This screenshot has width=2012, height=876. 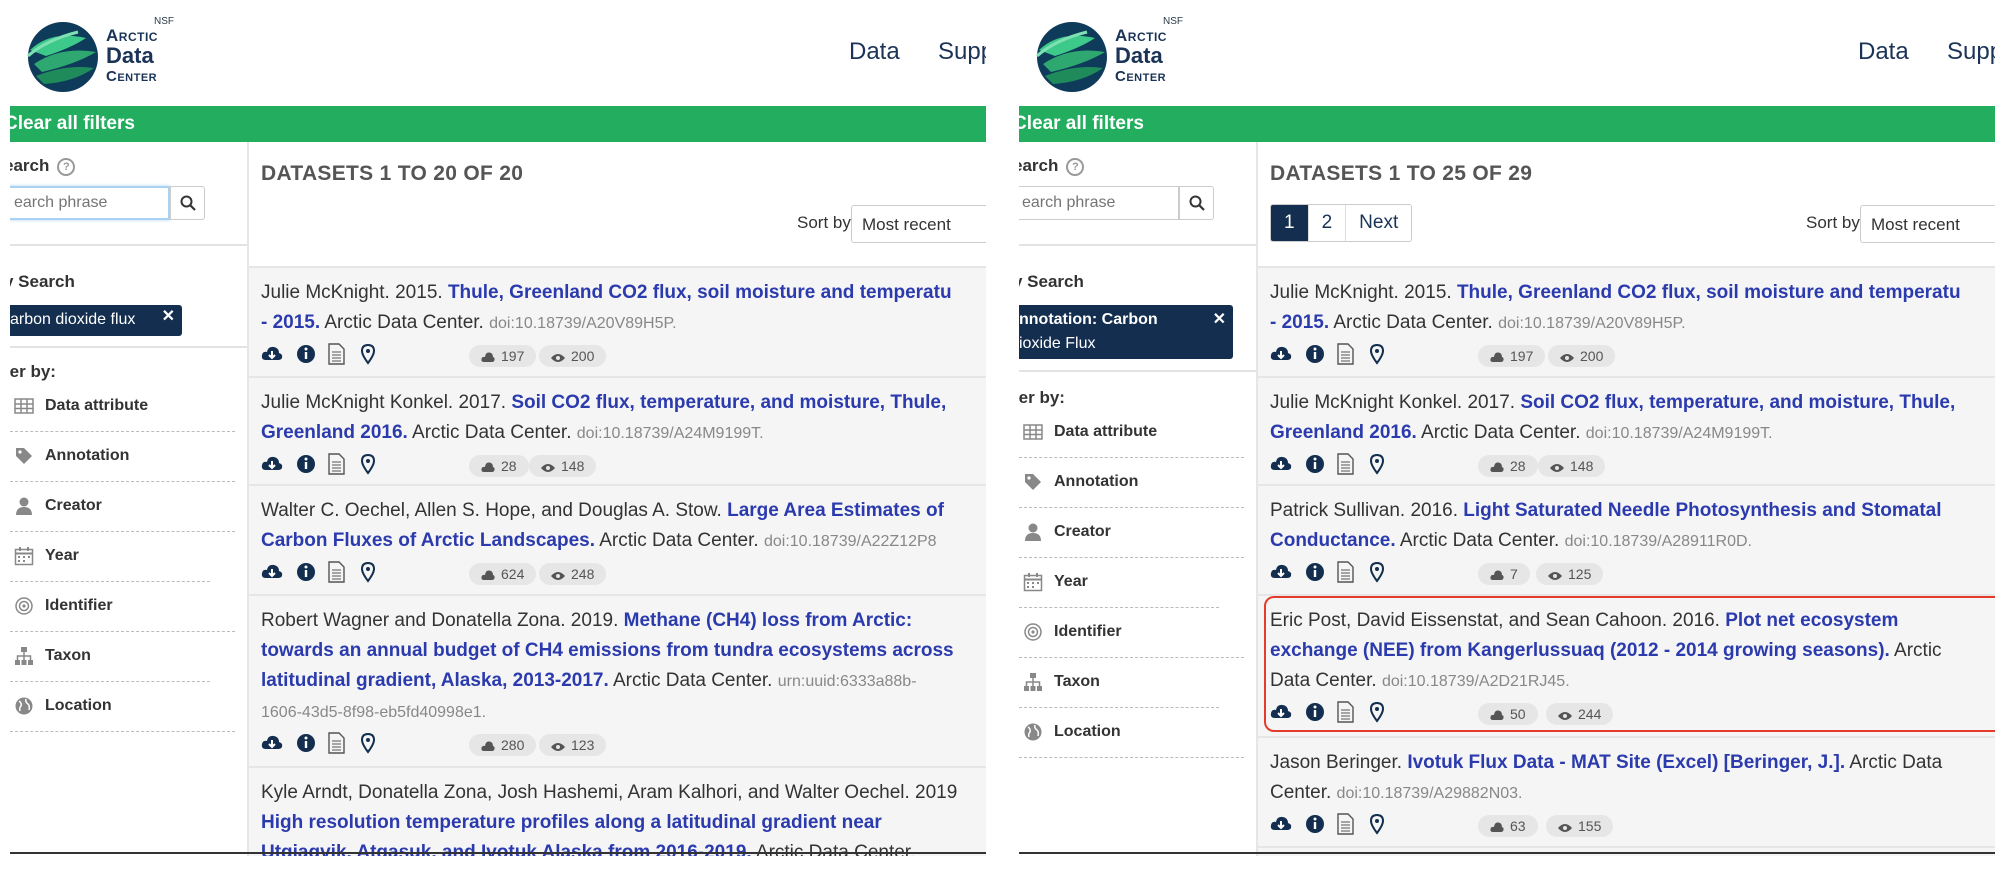 I want to click on result-title-link: Conductance., so click(x=1333, y=540).